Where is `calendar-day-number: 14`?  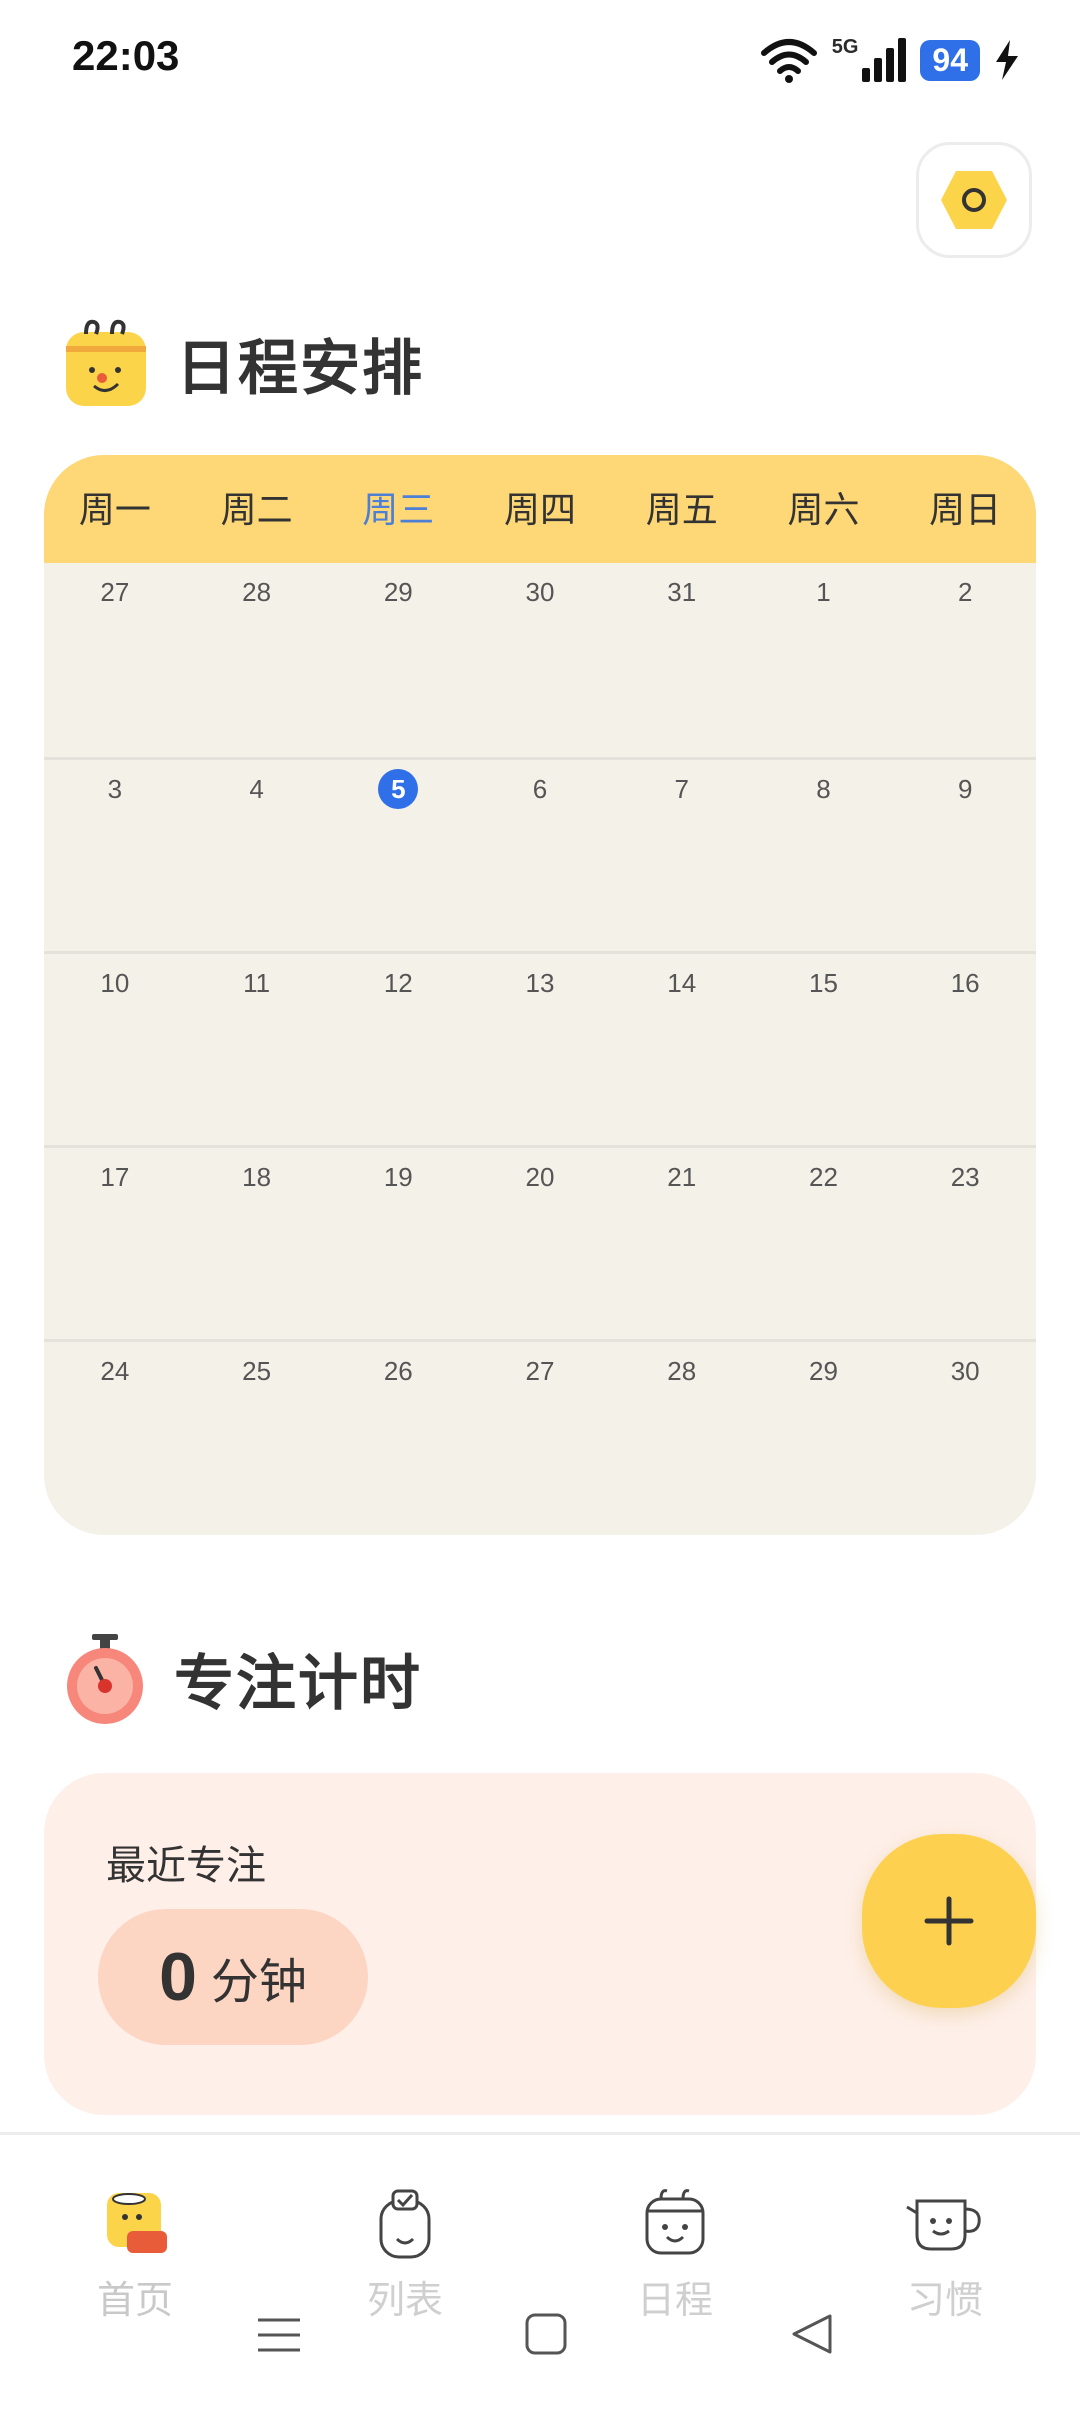
calendar-day-number: 14 is located at coordinates (682, 983).